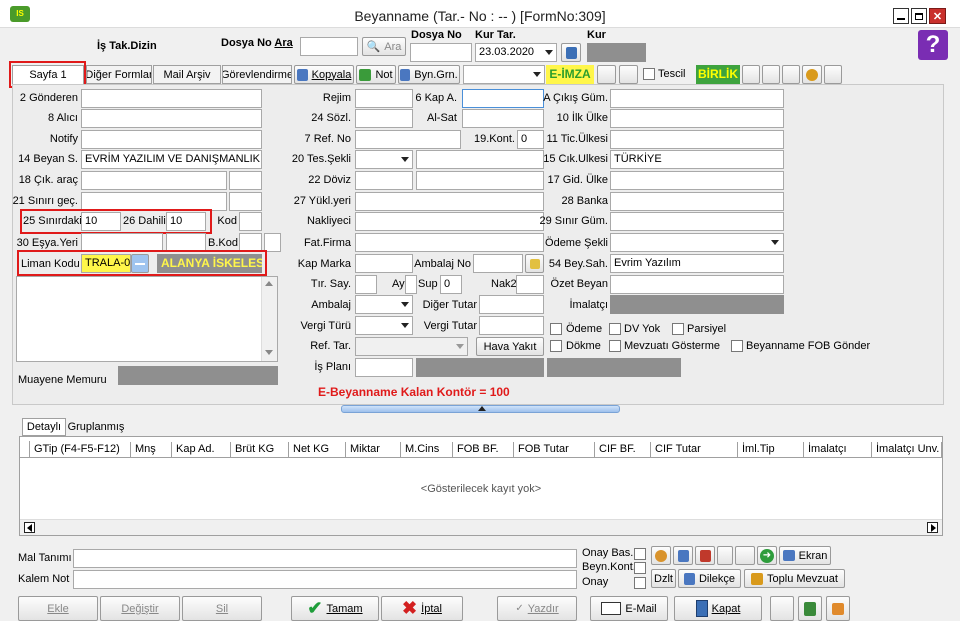 The height and width of the screenshot is (621, 960). Describe the element at coordinates (140, 608) in the screenshot. I see `degistir-button: Değiştir` at that location.